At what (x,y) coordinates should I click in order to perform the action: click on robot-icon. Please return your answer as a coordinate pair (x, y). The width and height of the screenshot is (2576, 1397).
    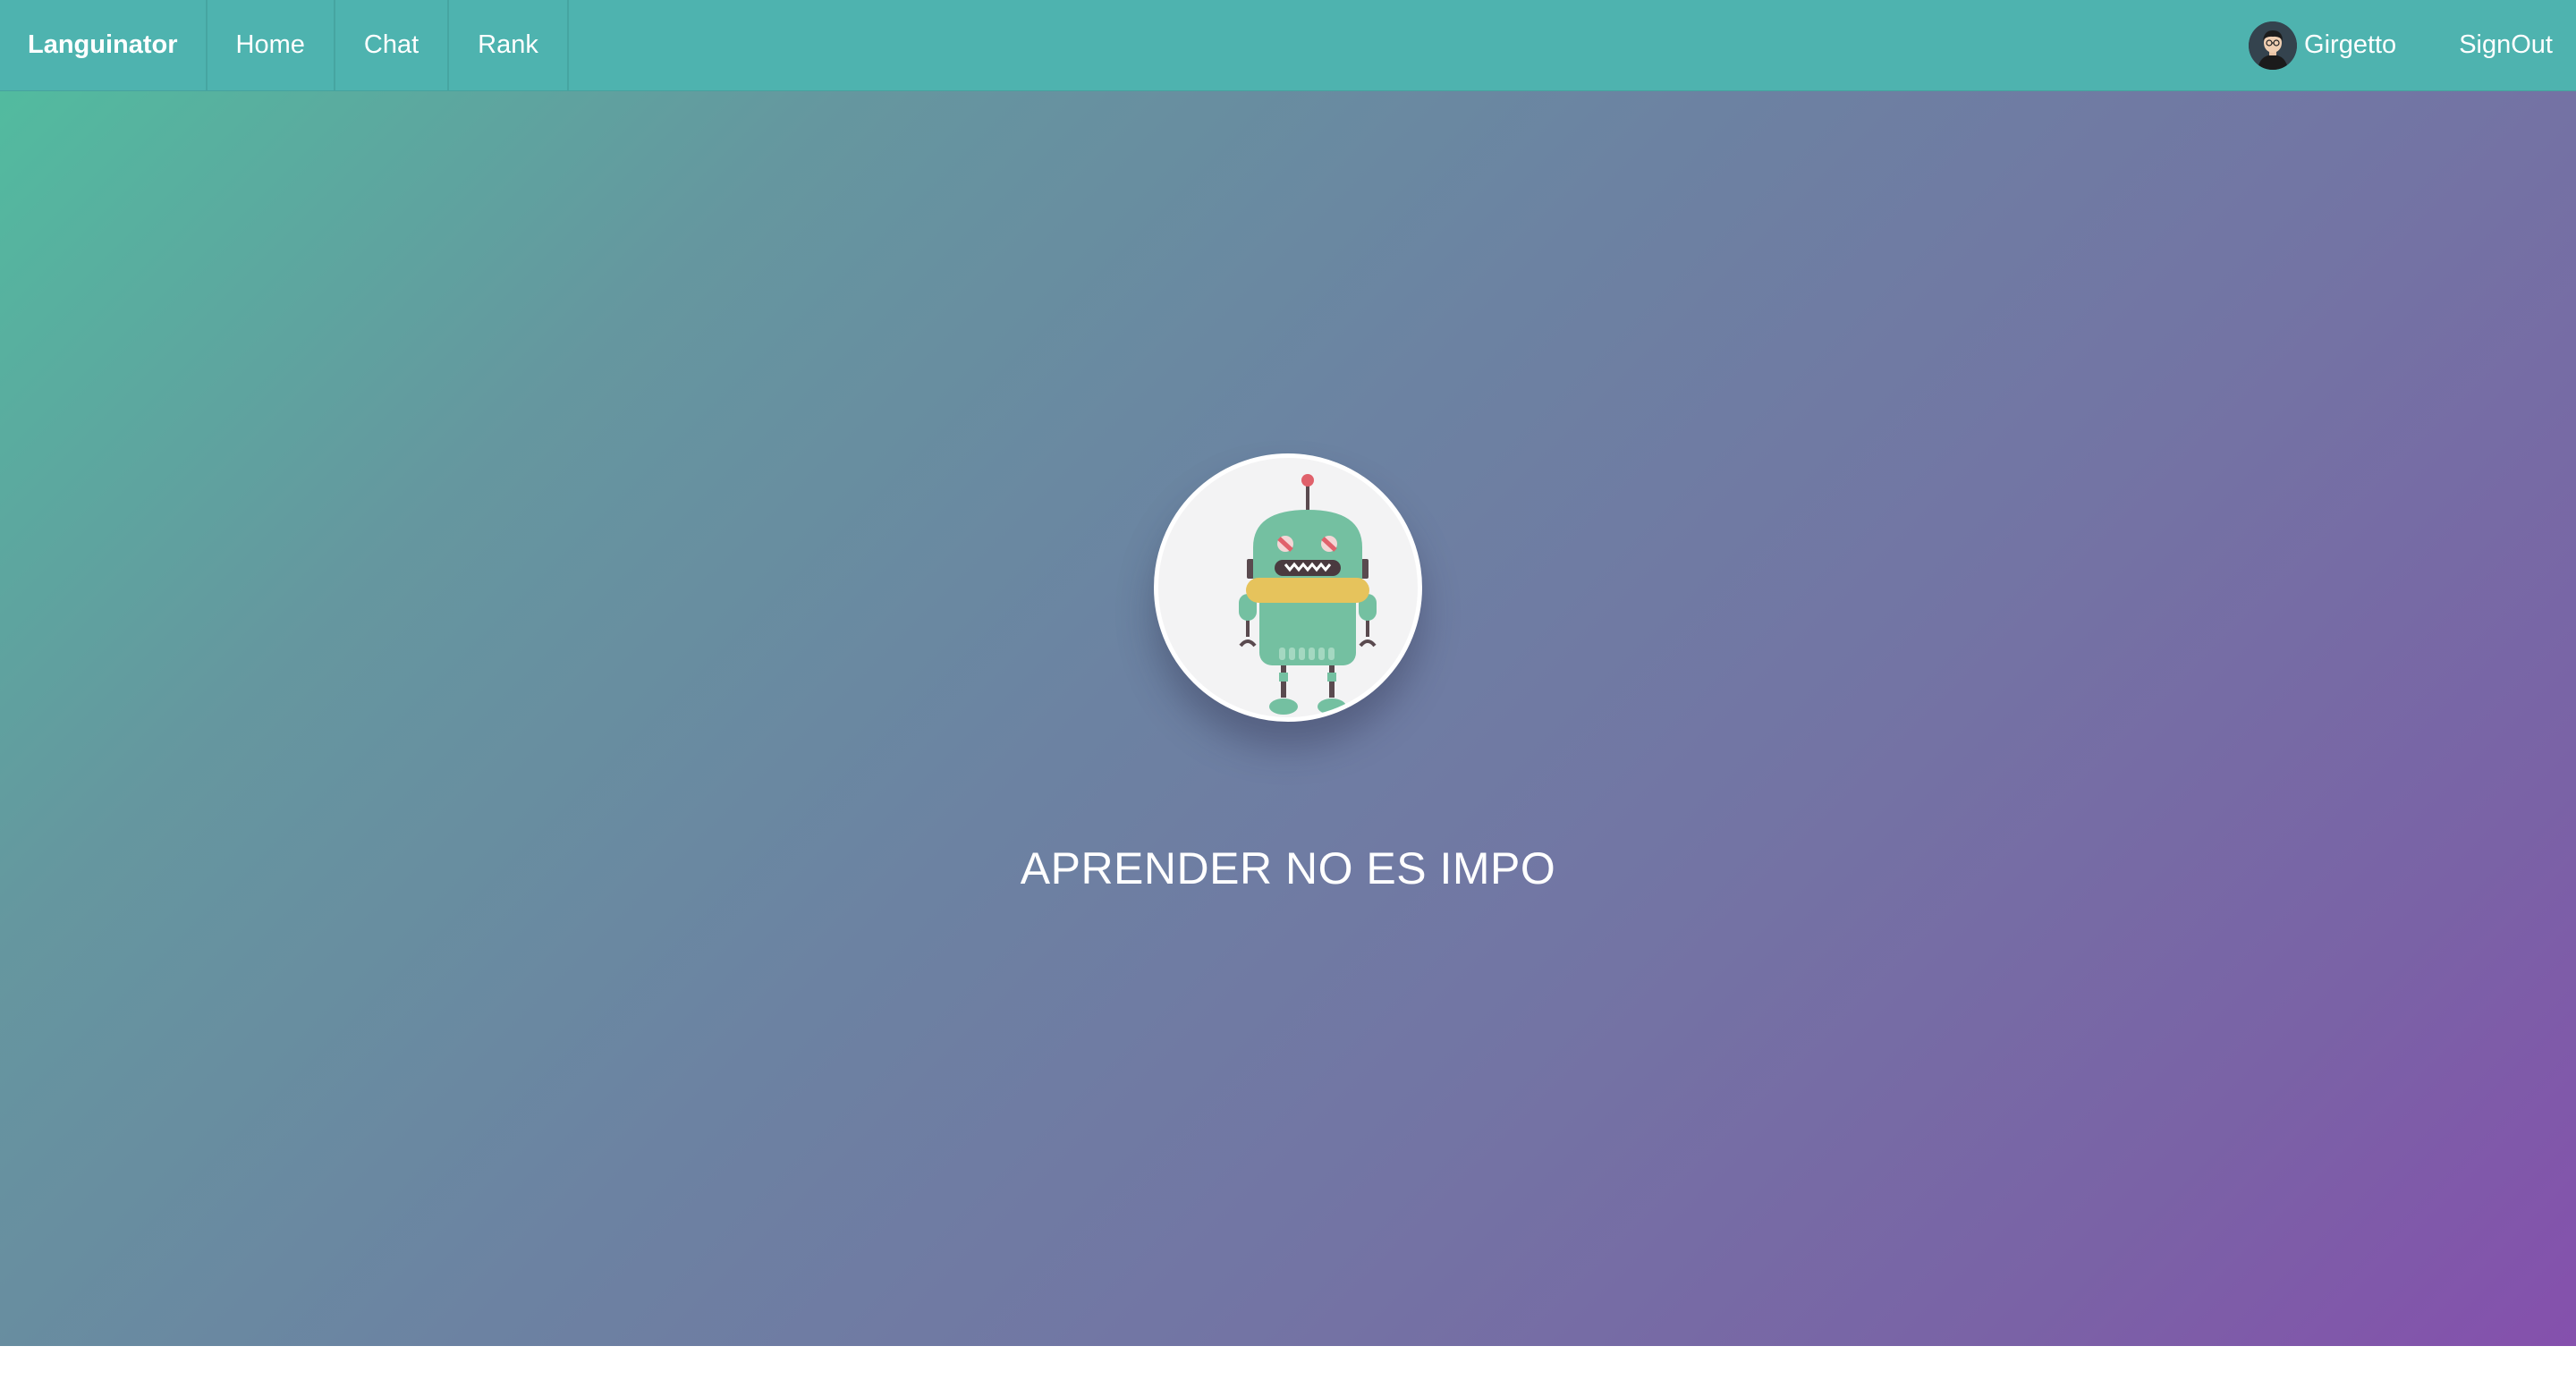
    Looking at the image, I should click on (1308, 594).